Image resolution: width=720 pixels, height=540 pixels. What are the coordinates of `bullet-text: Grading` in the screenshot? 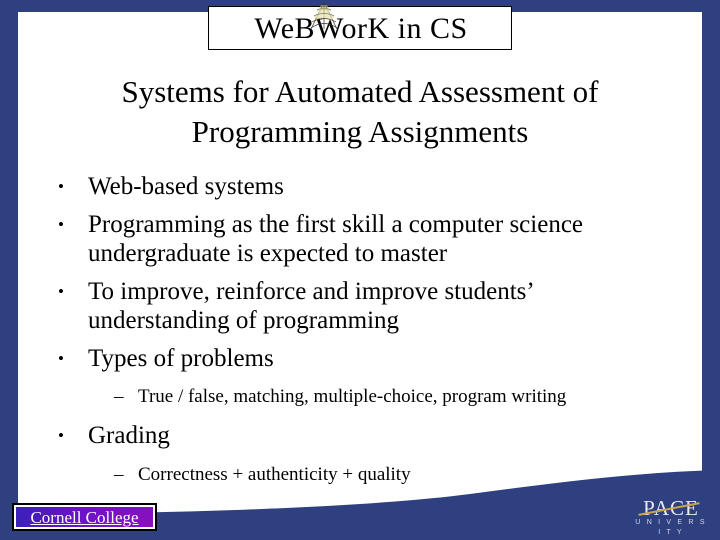 It's located at (129, 435).